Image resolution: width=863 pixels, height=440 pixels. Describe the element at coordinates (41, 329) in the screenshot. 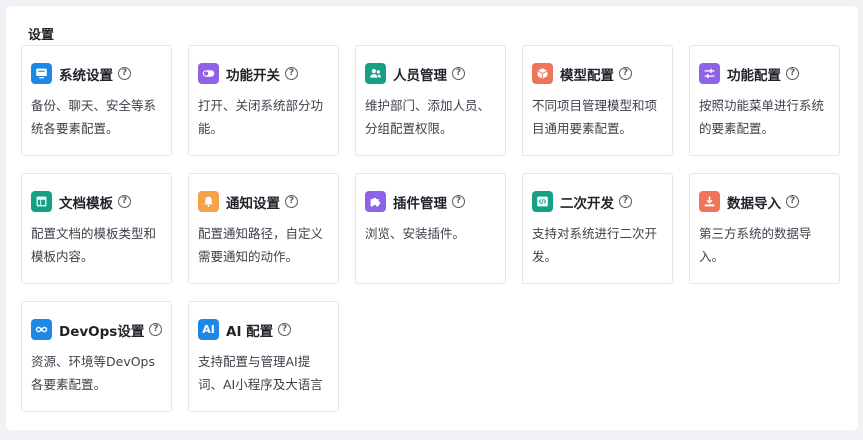

I see `infinity-icon` at that location.